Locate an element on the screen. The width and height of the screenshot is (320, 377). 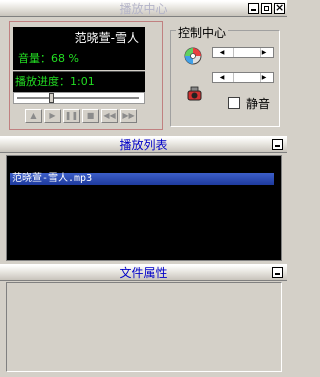
restore-icon is located at coordinates (266, 8).